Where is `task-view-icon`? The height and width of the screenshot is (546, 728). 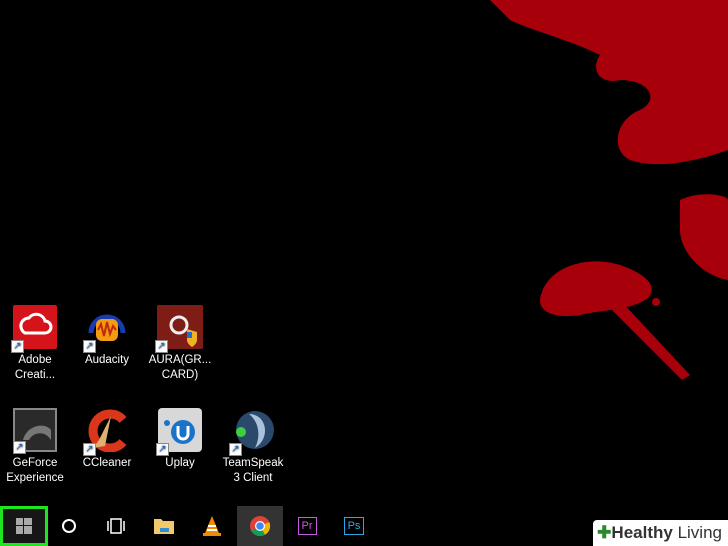
task-view-icon is located at coordinates (116, 526).